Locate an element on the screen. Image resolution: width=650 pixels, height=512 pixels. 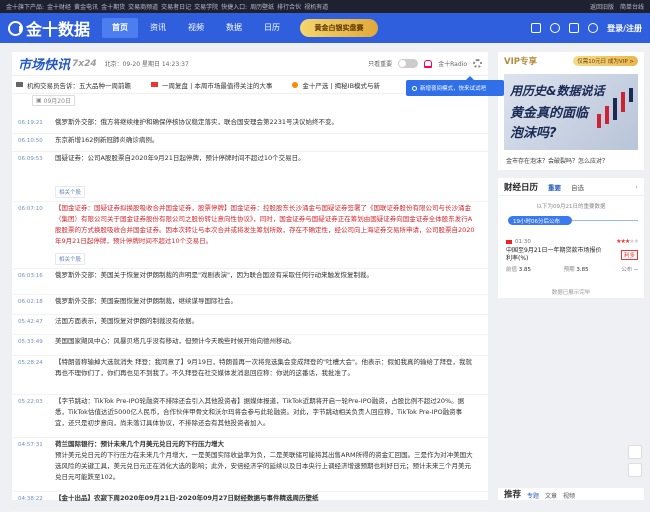
ticker-text: 金十严选 | 揭秘IB模式与新 is located at coordinates (341, 85).